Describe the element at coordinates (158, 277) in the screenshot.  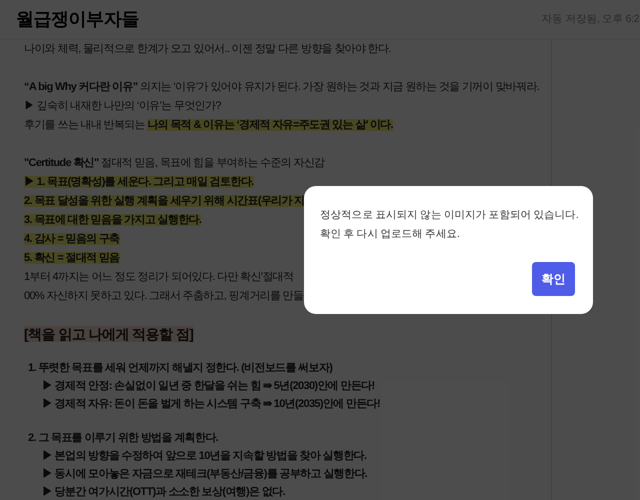
I see `text-line: 1부터 4까지는 어느 정도 정리가 되어있다. 다만 확신'절대적` at that location.